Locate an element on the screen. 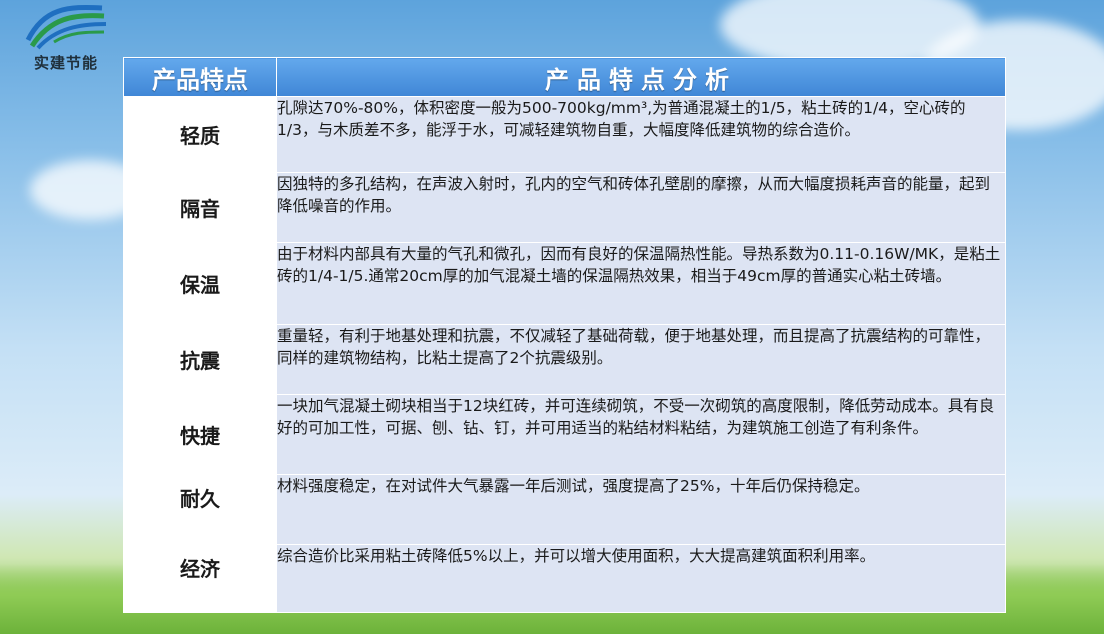 This screenshot has height=634, width=1104. description-cell: 综合造价比采用粘土砖降低5%以上，并可以增大使用面积，大大提高建筑面积利用率。 is located at coordinates (641, 578).